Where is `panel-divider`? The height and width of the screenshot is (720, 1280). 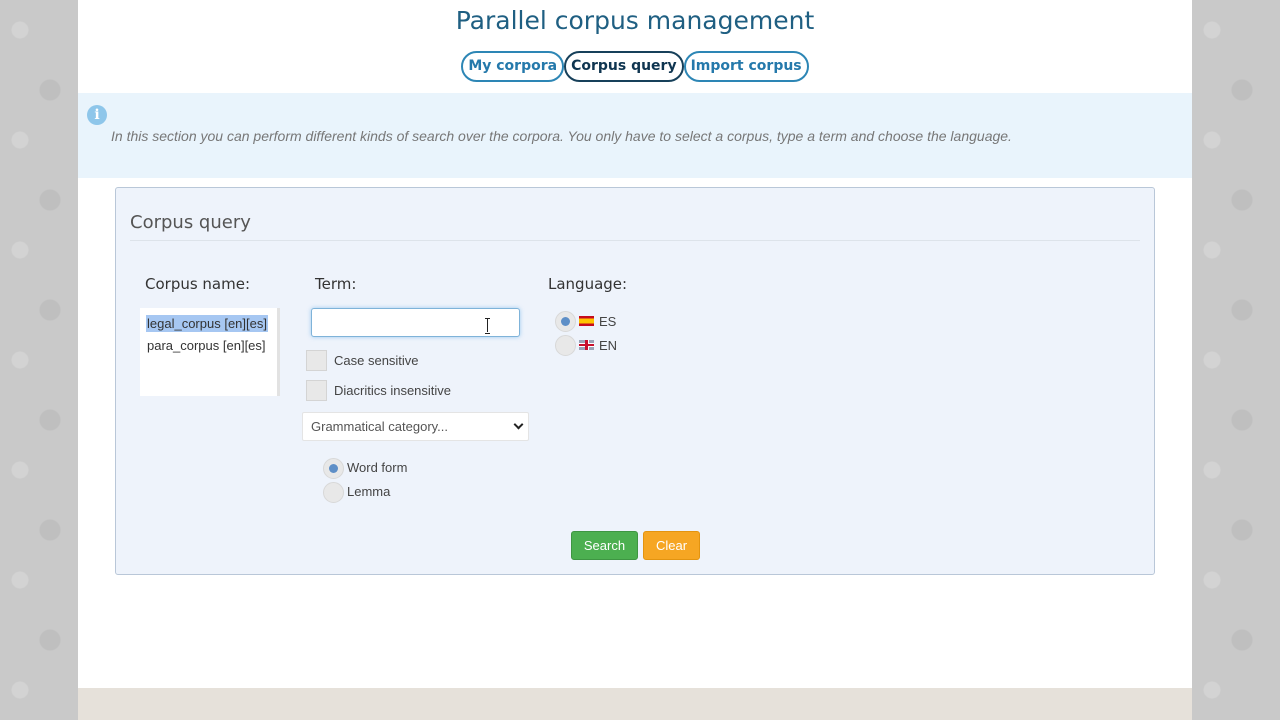
panel-divider is located at coordinates (635, 240).